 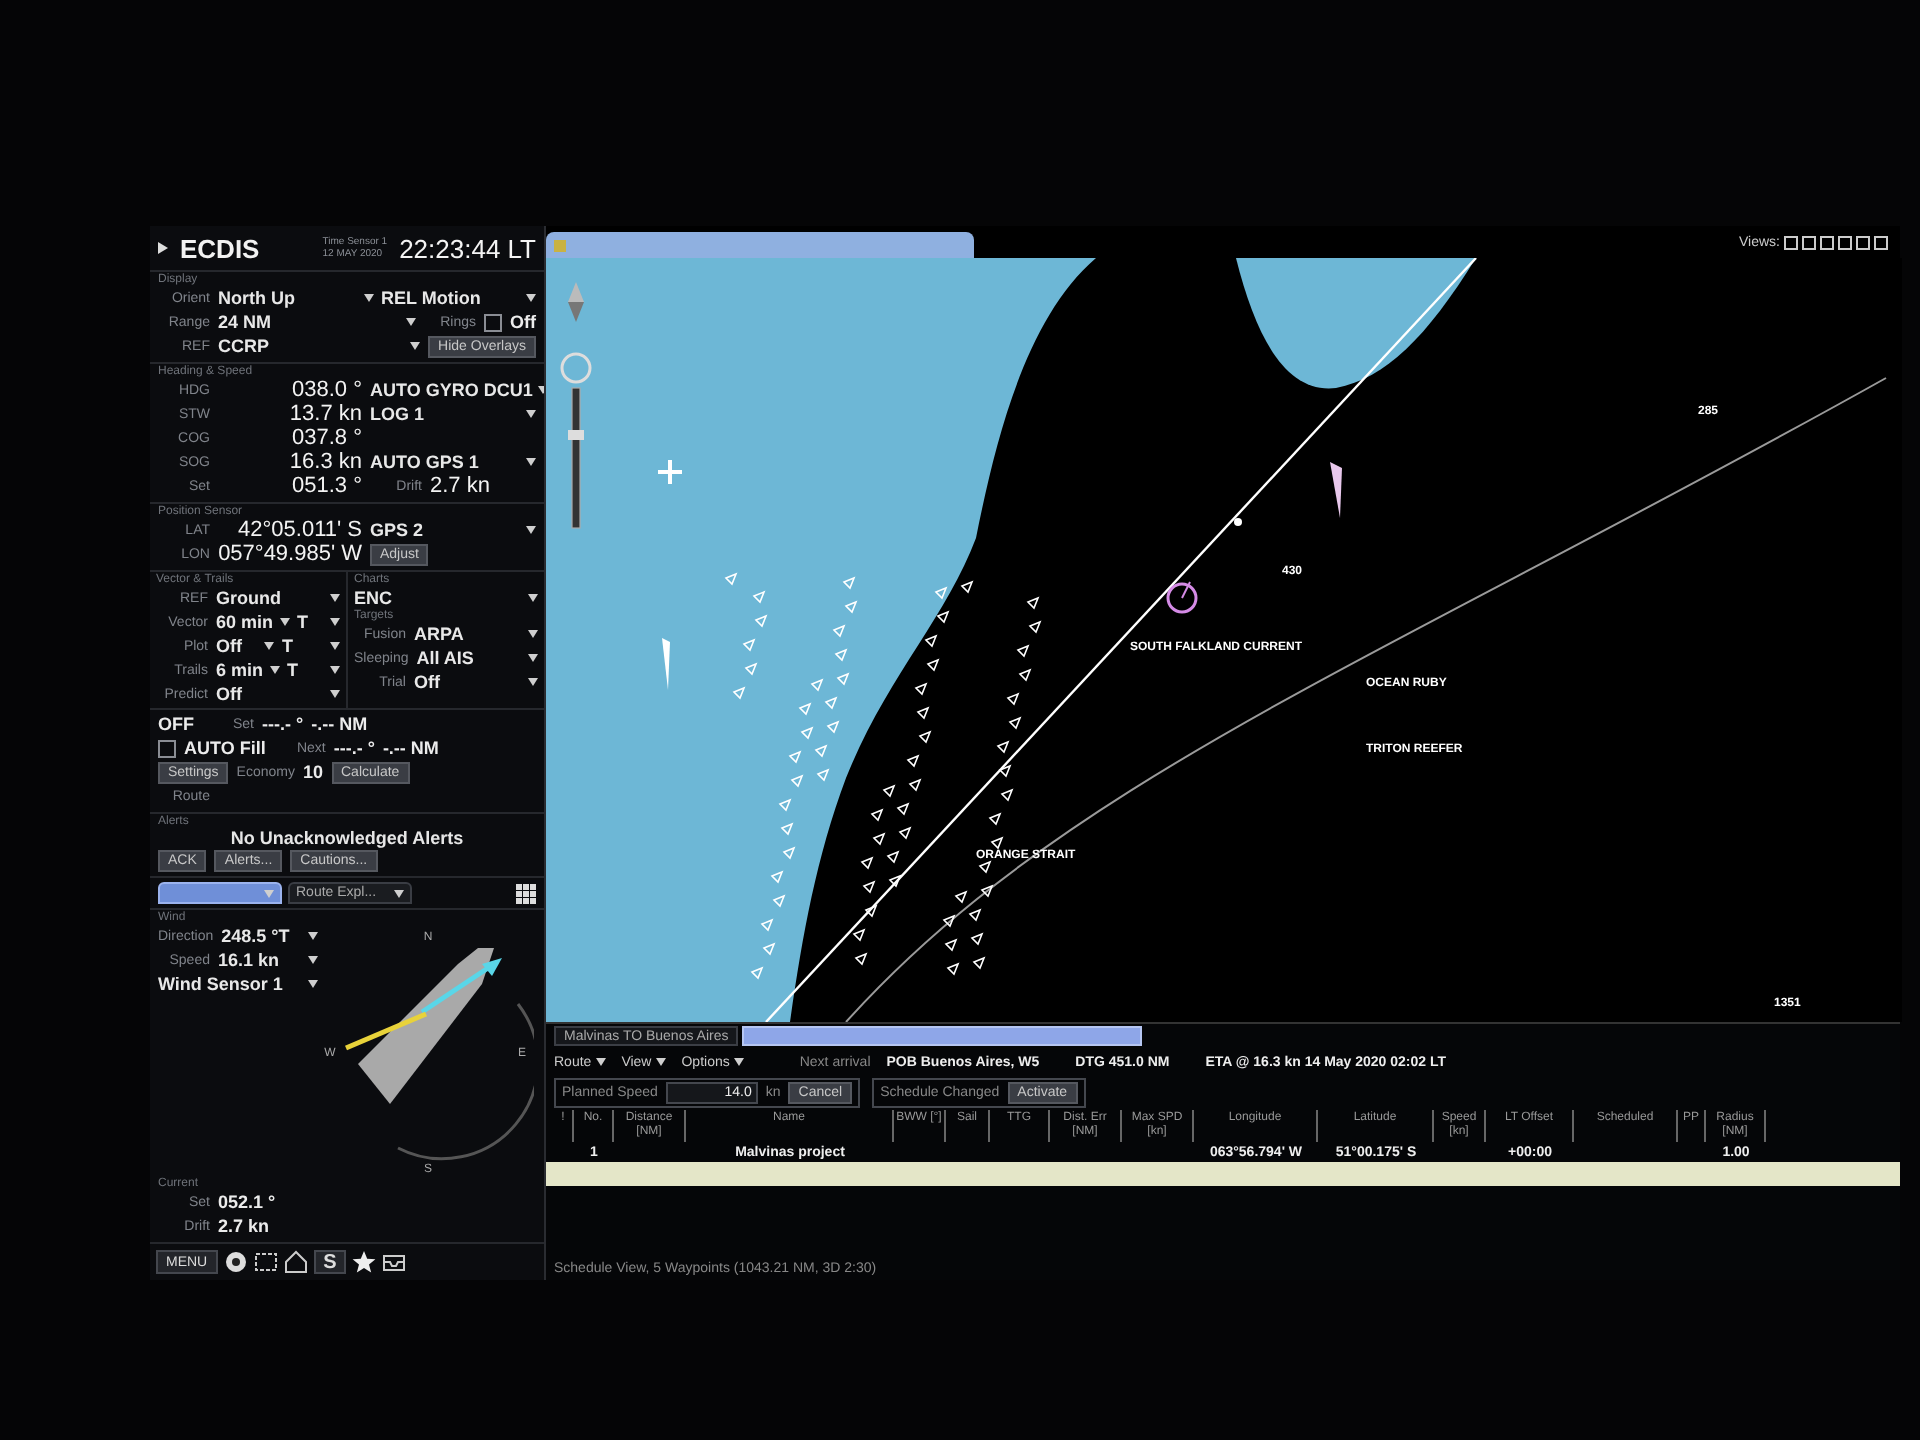 What do you see at coordinates (238, 984) in the screenshot?
I see `dropdown: Wind Sensor 1` at bounding box center [238, 984].